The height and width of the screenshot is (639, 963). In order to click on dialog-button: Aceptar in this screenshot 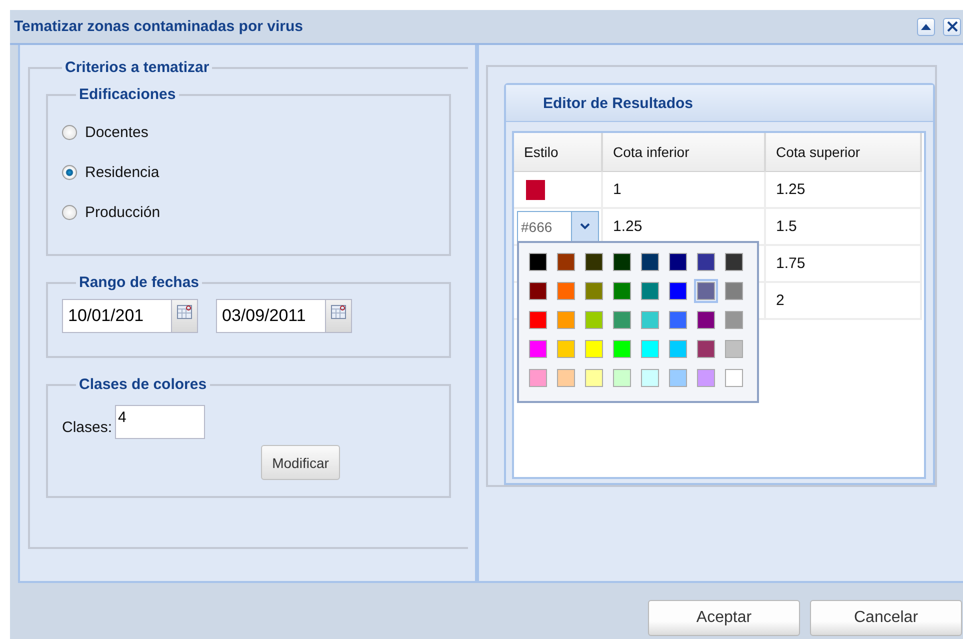, I will do `click(724, 618)`.